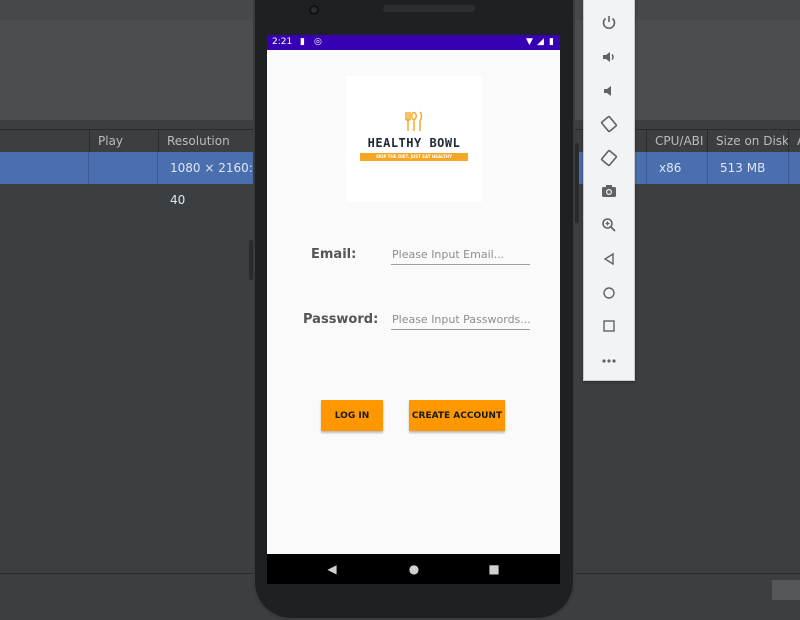  I want to click on logo-tagline: SKIP THE DIET. JUST EAT HEALTHY, so click(414, 157).